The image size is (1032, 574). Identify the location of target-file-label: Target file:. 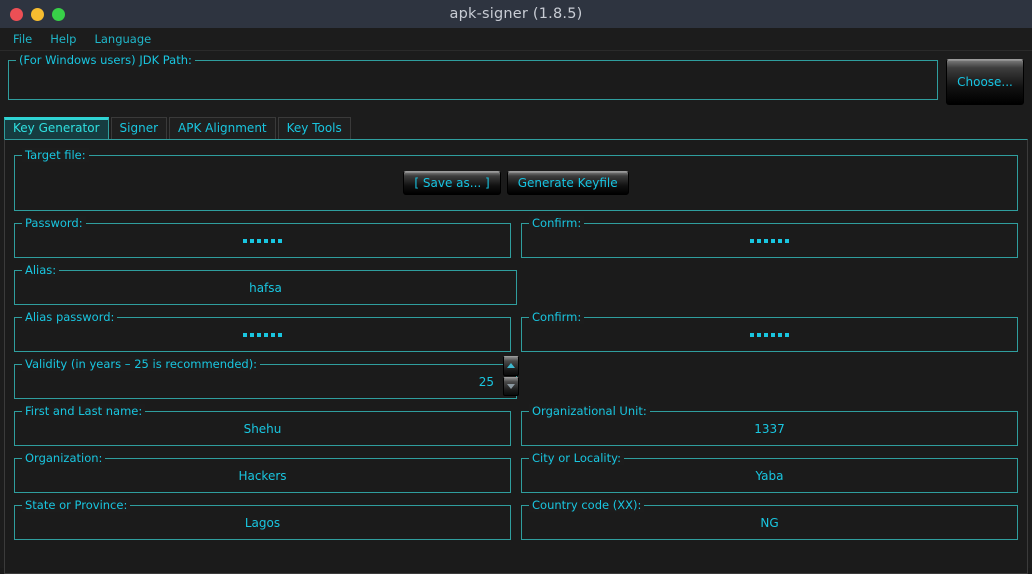
(55, 155).